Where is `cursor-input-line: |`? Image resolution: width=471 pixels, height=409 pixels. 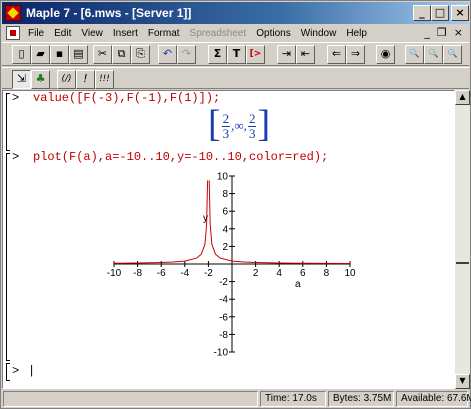 cursor-input-line: | is located at coordinates (31, 371).